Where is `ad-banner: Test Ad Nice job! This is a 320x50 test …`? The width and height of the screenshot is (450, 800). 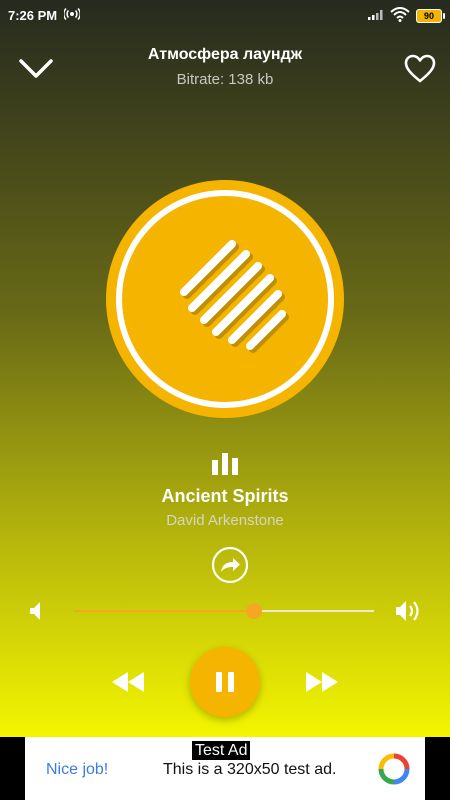
ad-banner: Test Ad Nice job! This is a 320x50 test … is located at coordinates (225, 768).